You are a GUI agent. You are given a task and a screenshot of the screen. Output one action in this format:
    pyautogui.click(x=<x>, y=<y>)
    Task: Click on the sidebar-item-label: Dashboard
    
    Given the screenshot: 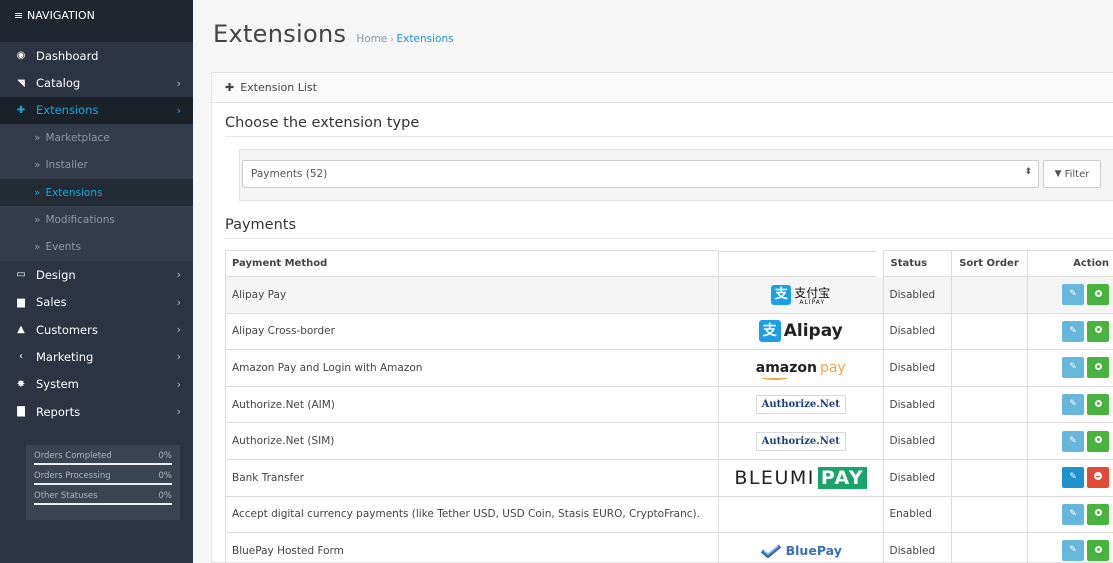 What is the action you would take?
    pyautogui.click(x=67, y=55)
    